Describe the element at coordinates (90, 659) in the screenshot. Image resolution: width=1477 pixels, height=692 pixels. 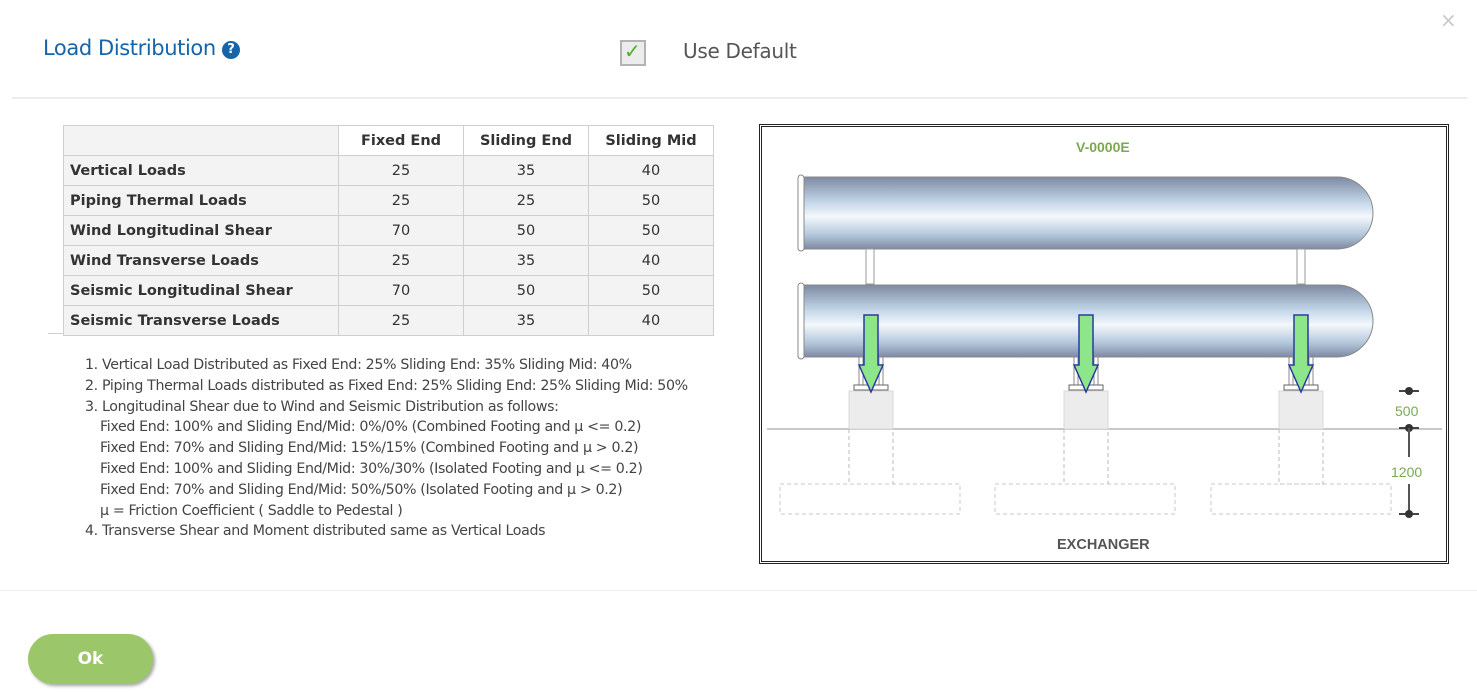
I see `ok-button: Ok` at that location.